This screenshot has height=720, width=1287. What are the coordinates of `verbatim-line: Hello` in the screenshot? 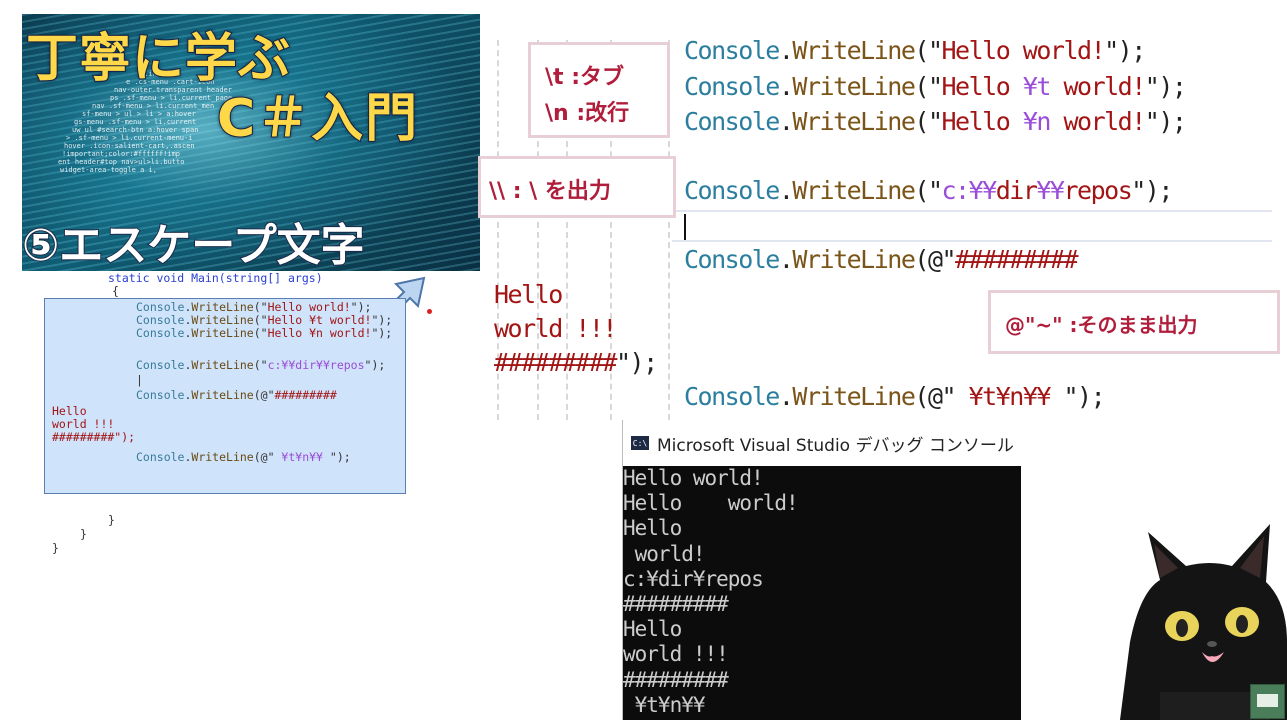 It's located at (528, 294).